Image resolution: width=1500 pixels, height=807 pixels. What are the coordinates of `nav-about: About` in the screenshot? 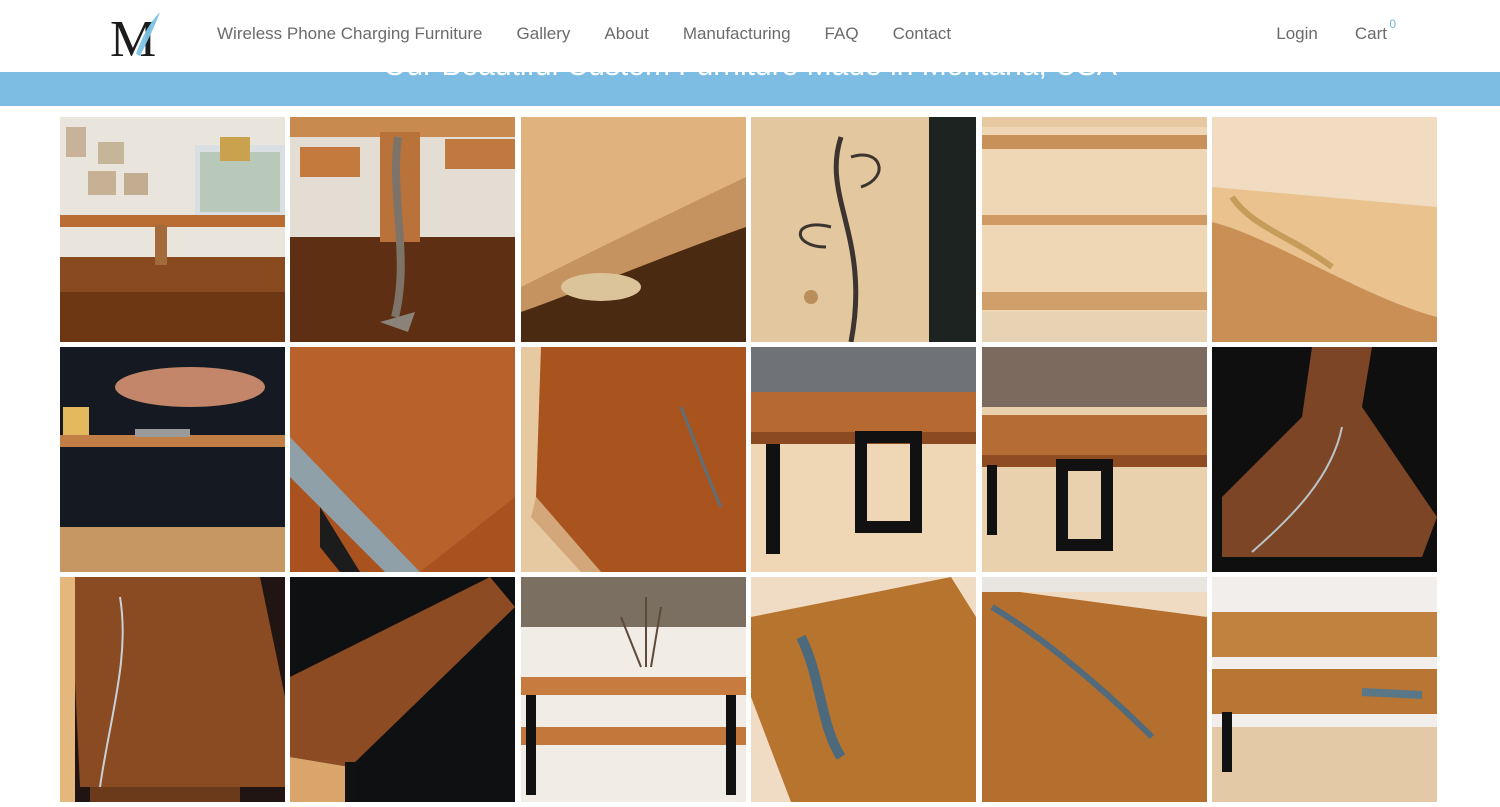 It's located at (626, 34).